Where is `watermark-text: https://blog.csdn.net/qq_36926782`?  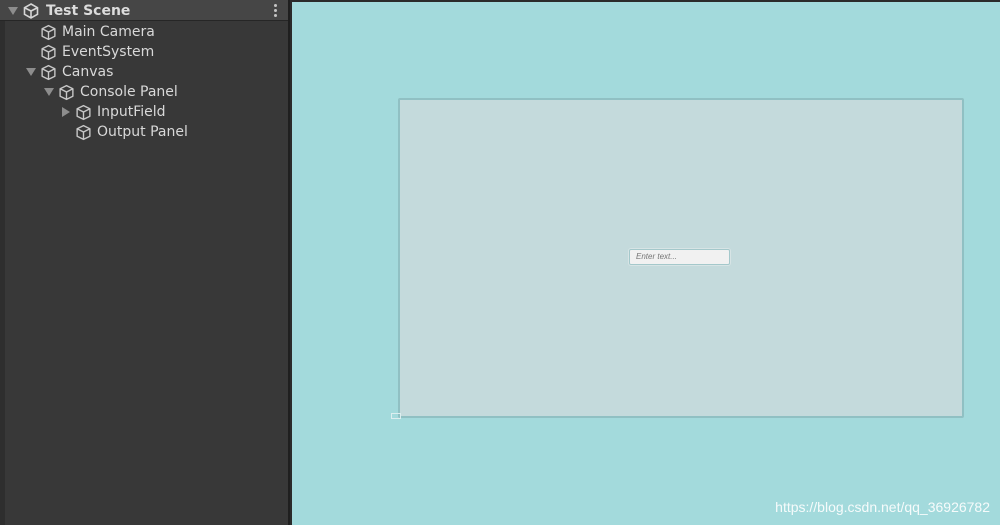 watermark-text: https://blog.csdn.net/qq_36926782 is located at coordinates (882, 507).